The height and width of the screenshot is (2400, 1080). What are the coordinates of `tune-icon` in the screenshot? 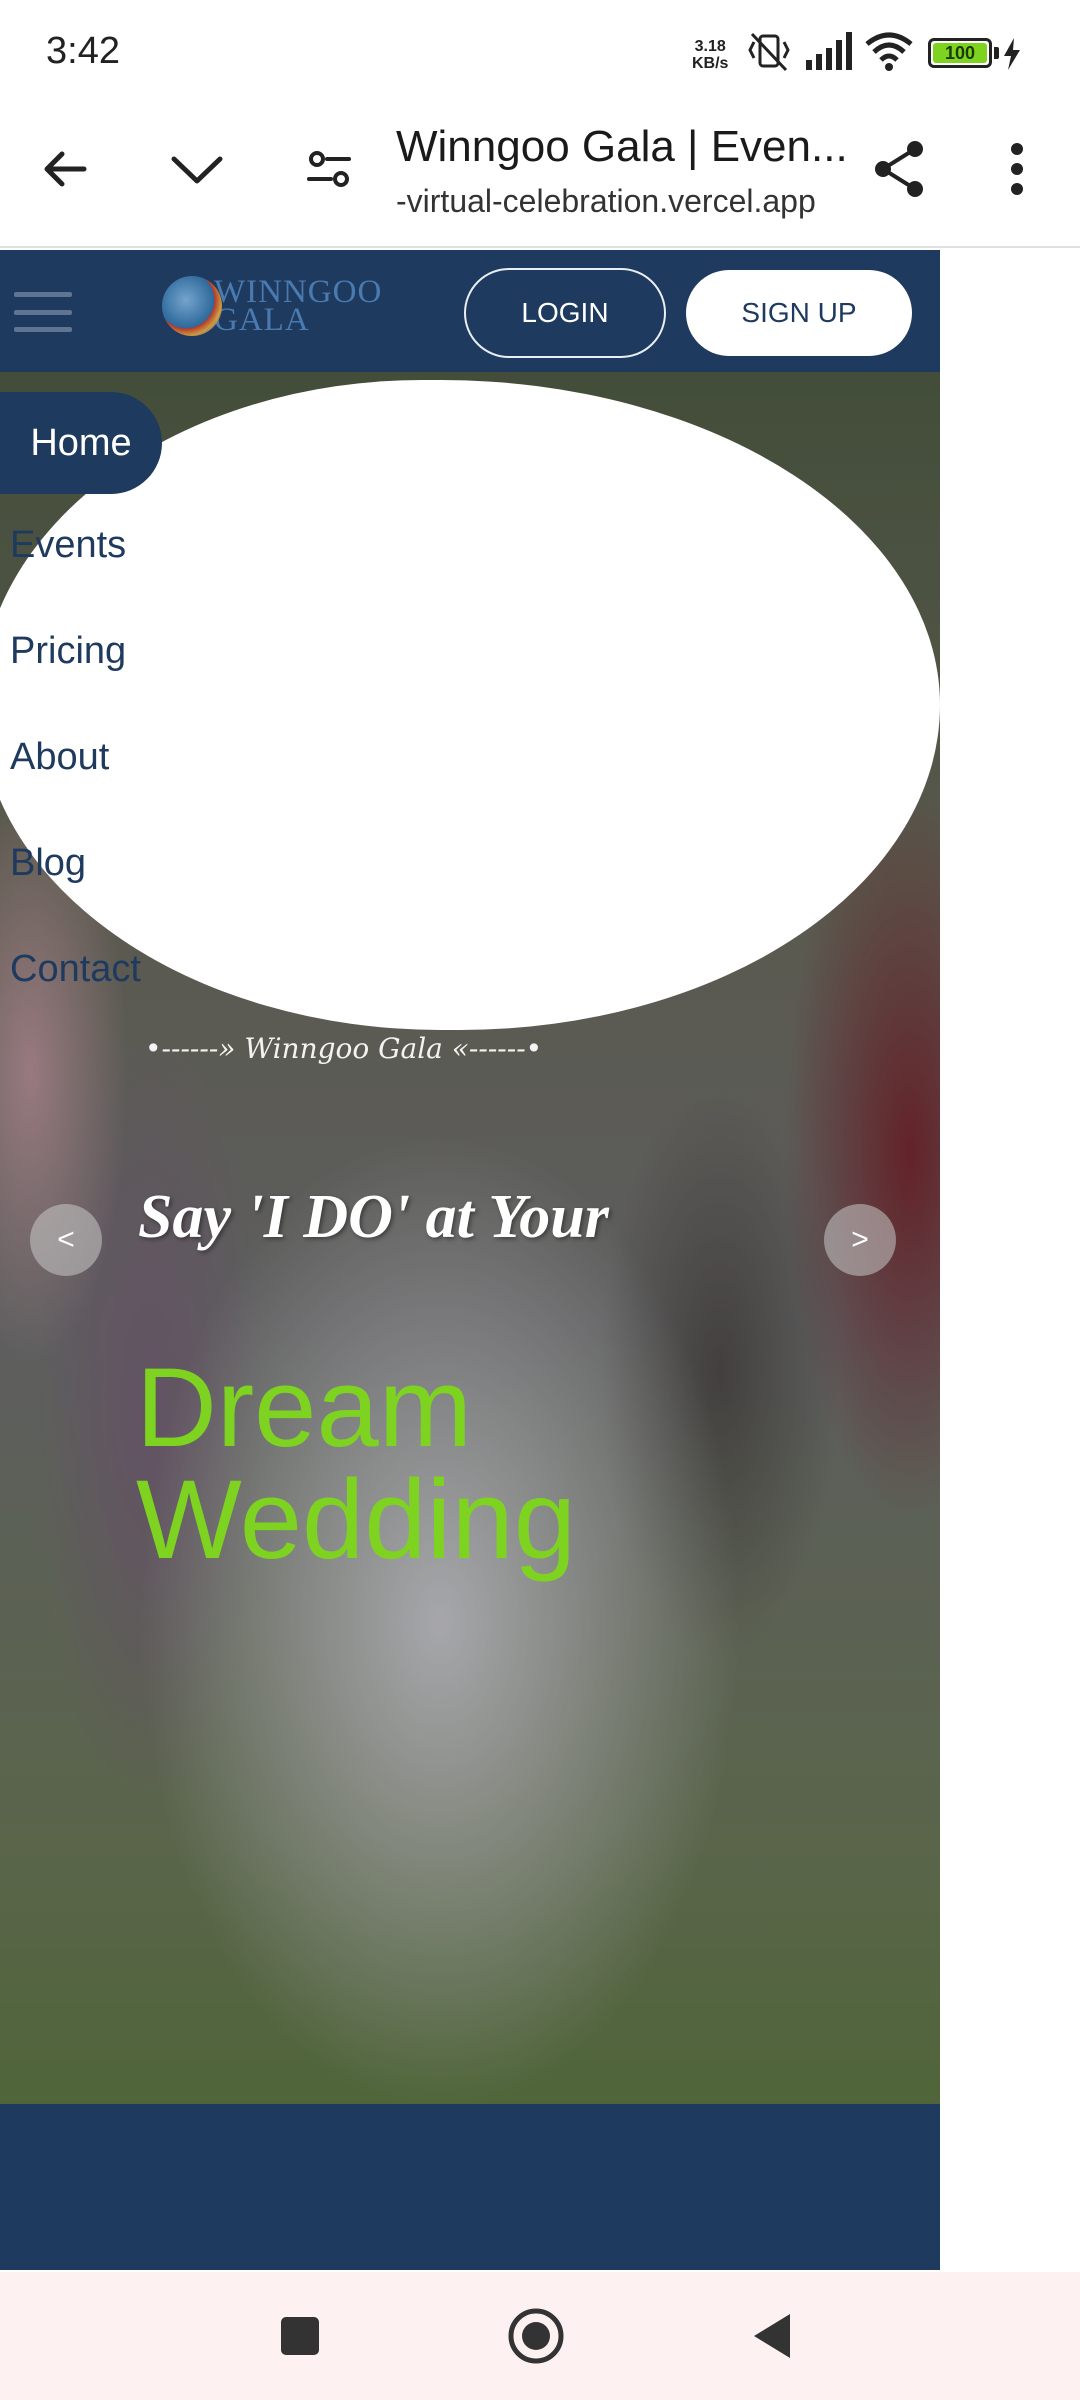 It's located at (329, 169).